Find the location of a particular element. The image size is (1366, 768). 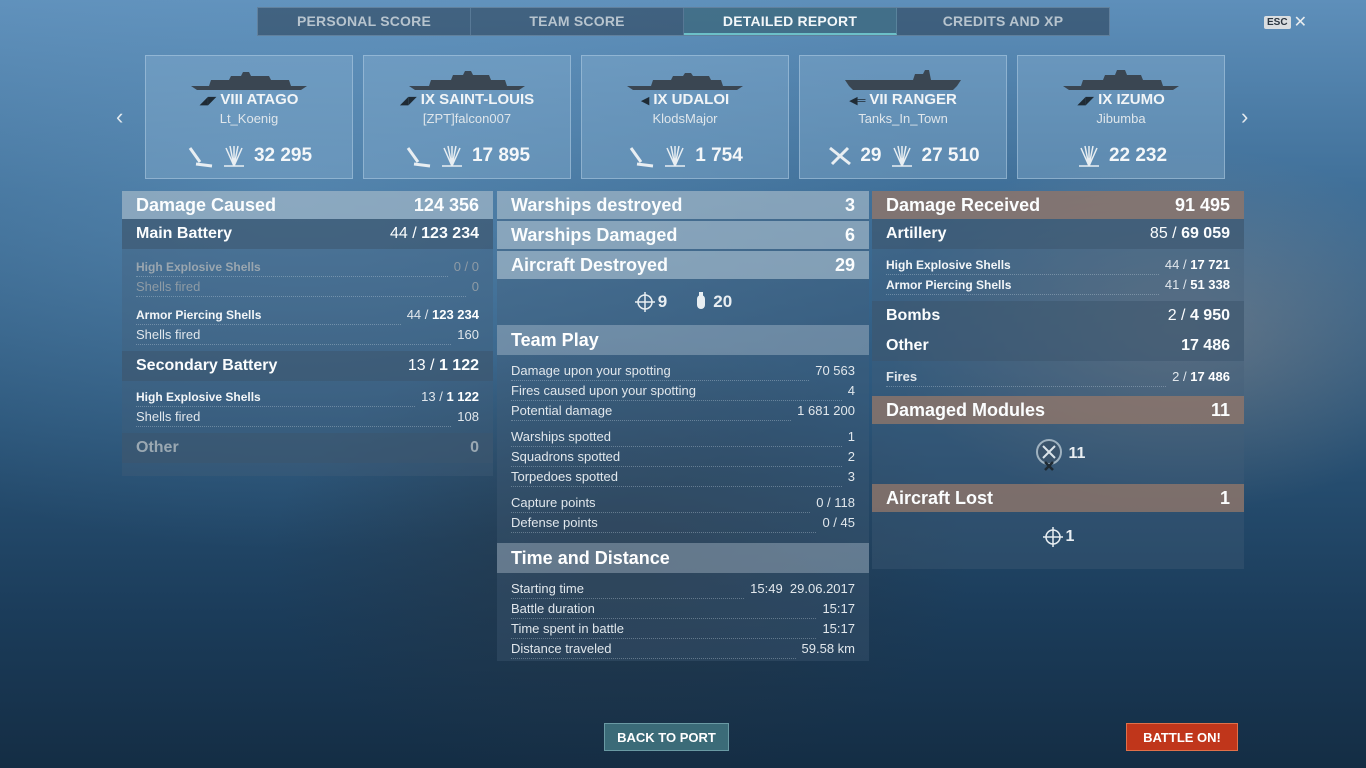

battle-on-button: BATTLE ON! is located at coordinates (1182, 737).